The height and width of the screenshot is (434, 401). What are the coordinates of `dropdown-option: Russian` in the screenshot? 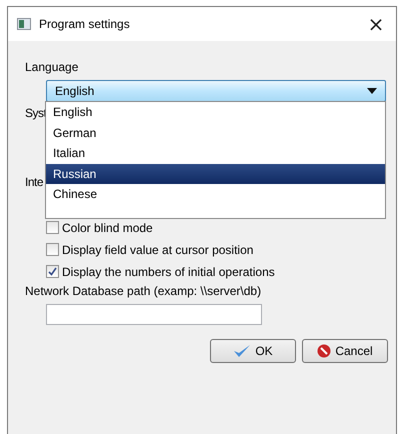 It's located at (215, 174).